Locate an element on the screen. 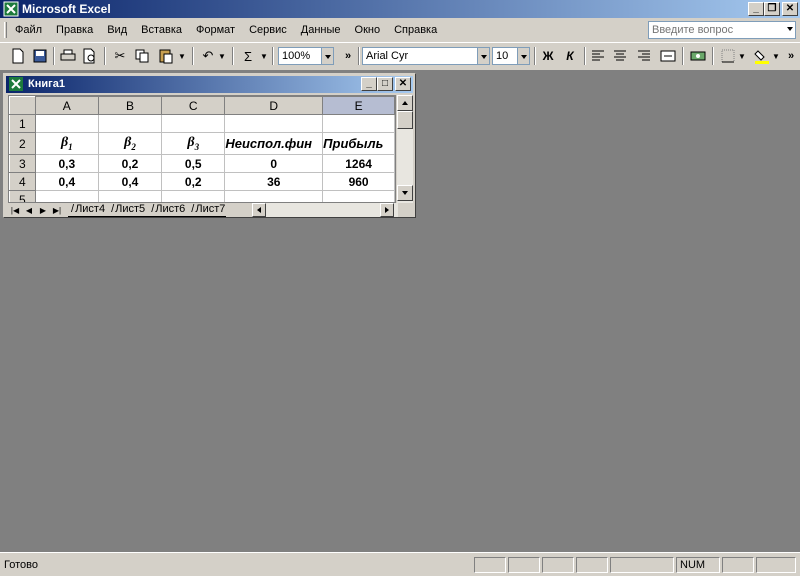  column-header-d: D is located at coordinates (274, 105).